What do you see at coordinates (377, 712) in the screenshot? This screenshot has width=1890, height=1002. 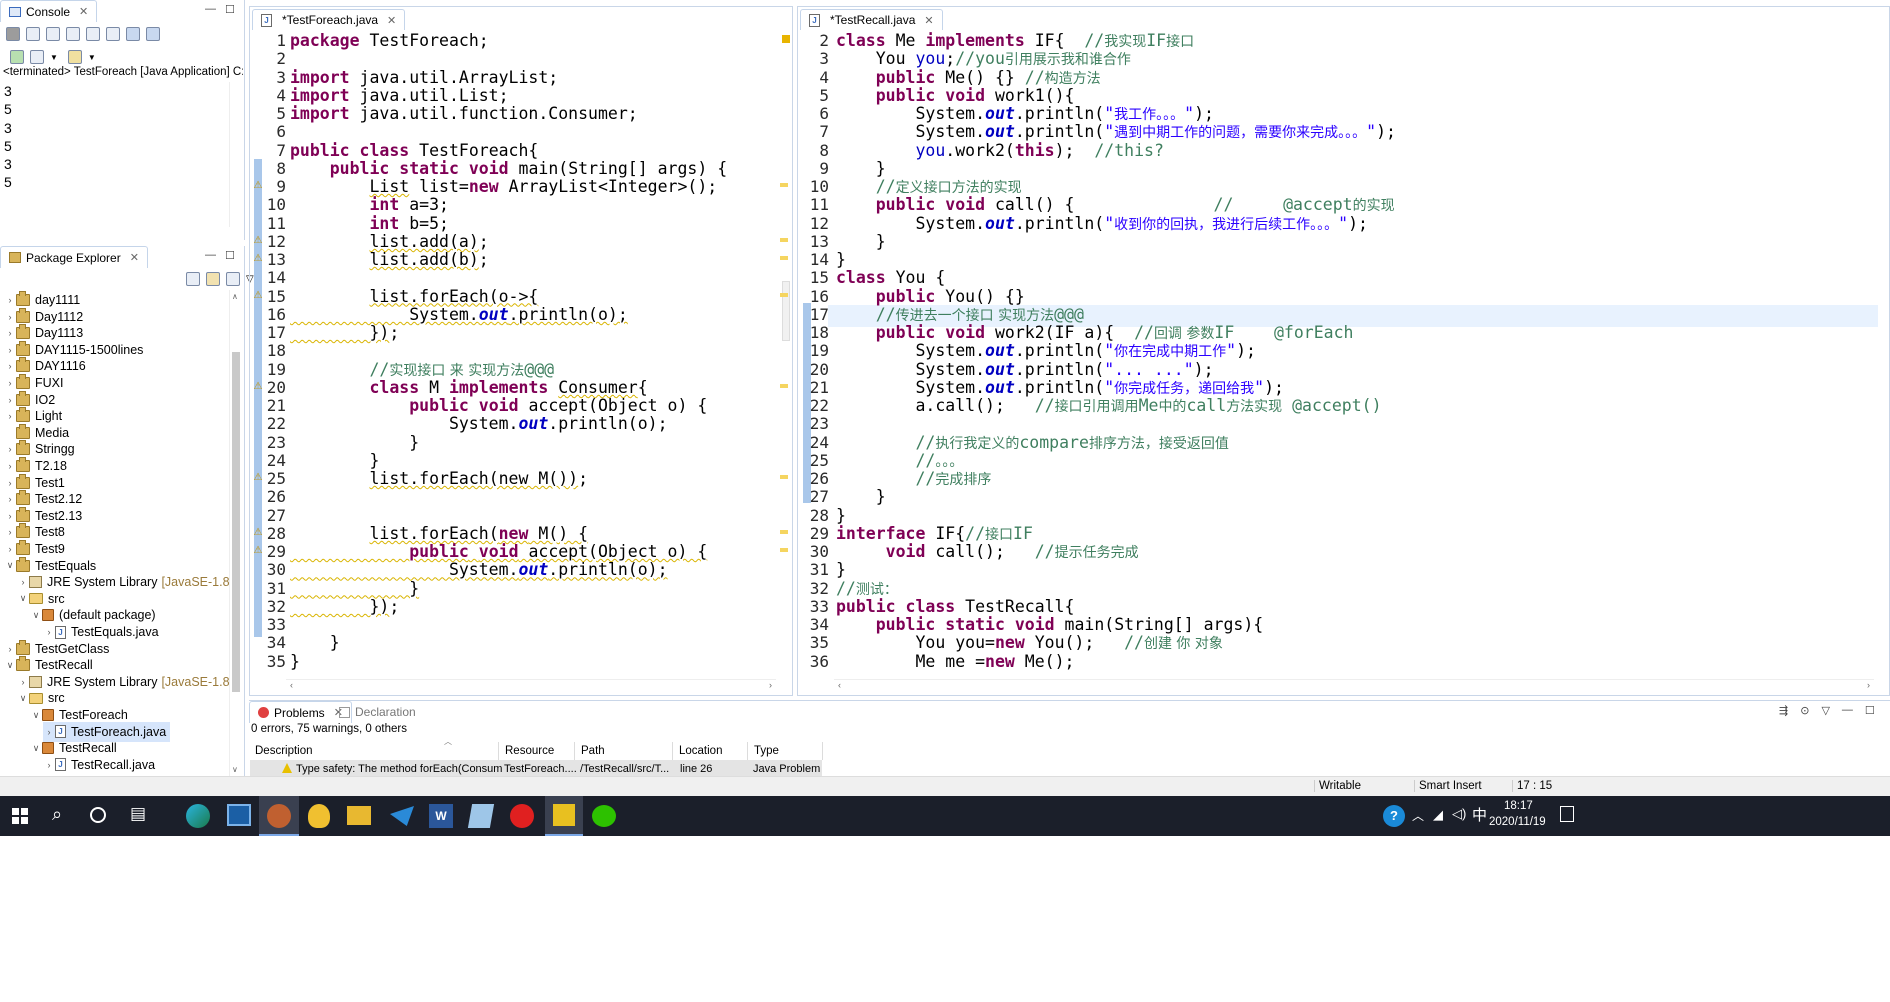 I see `tab-declaration: Declaration` at bounding box center [377, 712].